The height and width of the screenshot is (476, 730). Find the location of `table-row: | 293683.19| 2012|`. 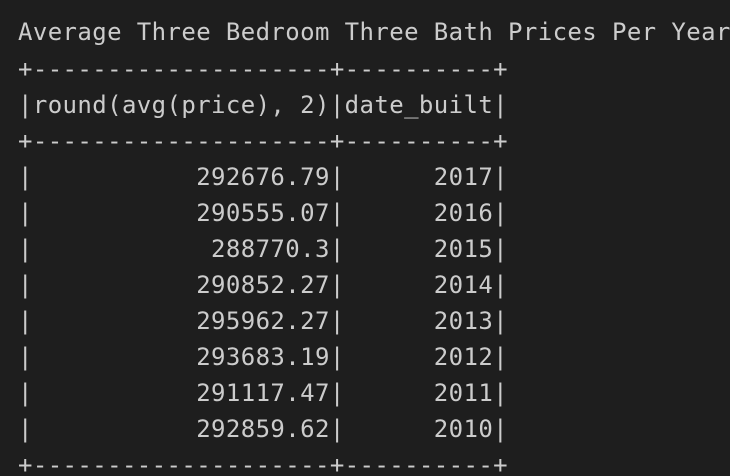

table-row: | 293683.19| 2012| is located at coordinates (263, 357).